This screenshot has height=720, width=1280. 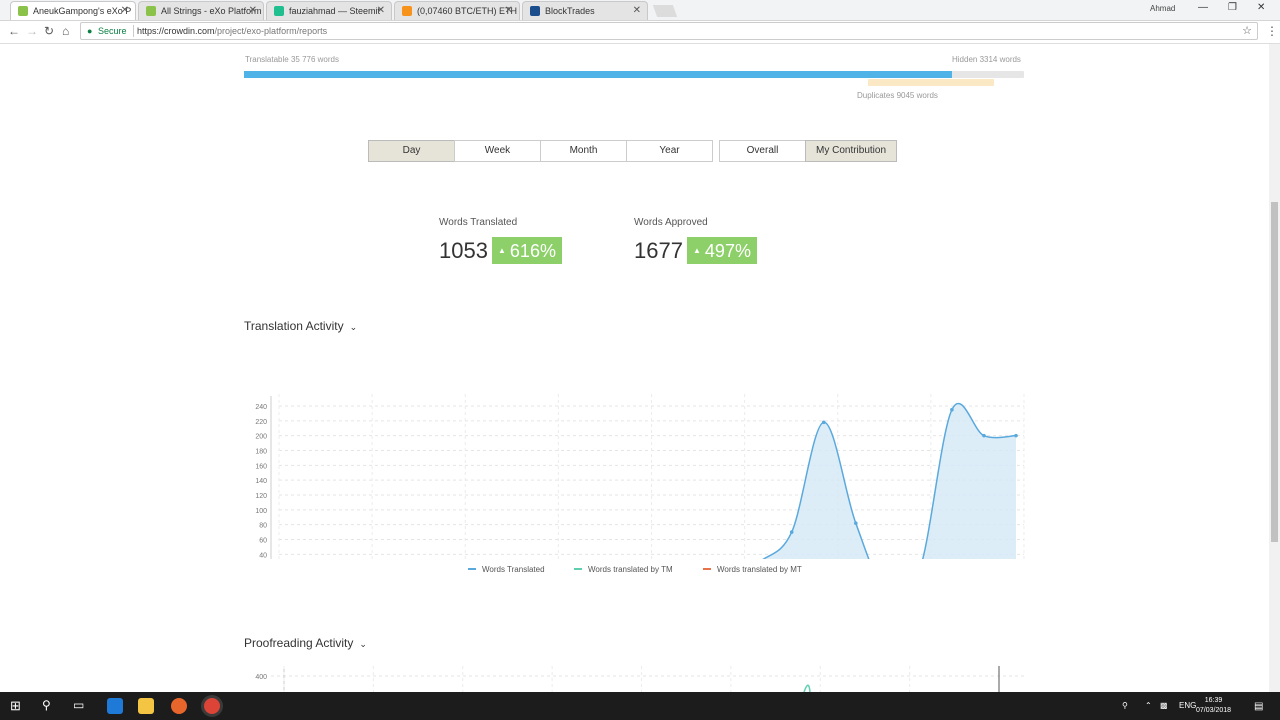 I want to click on translation-activity-title: Translation Activity, so click(x=294, y=326).